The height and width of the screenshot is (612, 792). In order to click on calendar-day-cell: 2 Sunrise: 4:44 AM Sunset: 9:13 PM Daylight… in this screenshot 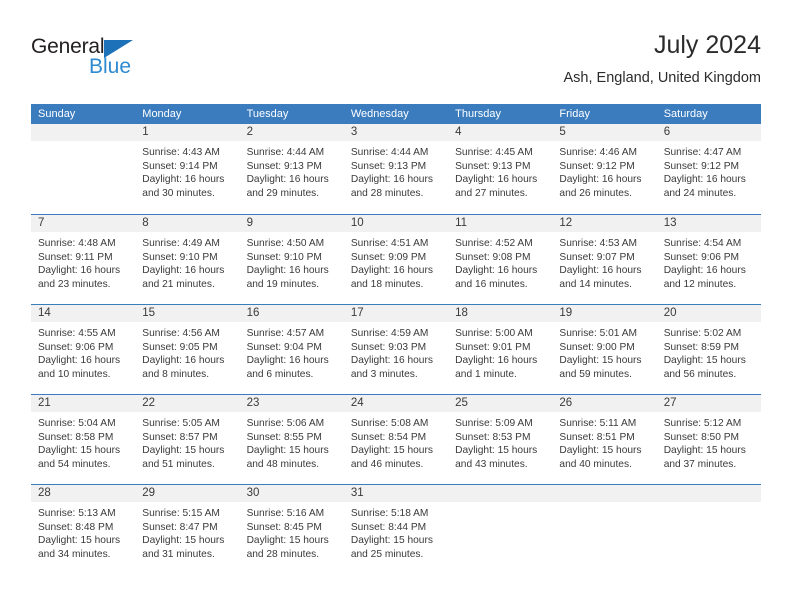, I will do `click(291, 169)`.